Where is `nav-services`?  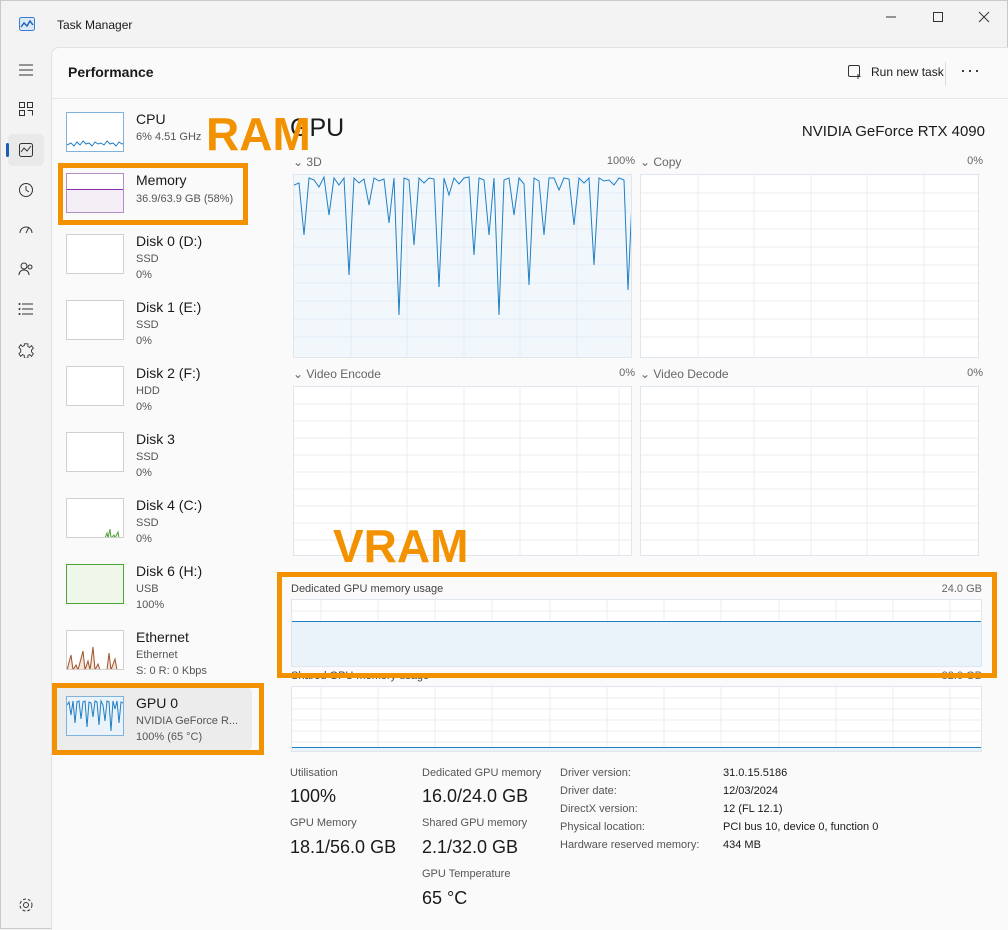 nav-services is located at coordinates (26, 350).